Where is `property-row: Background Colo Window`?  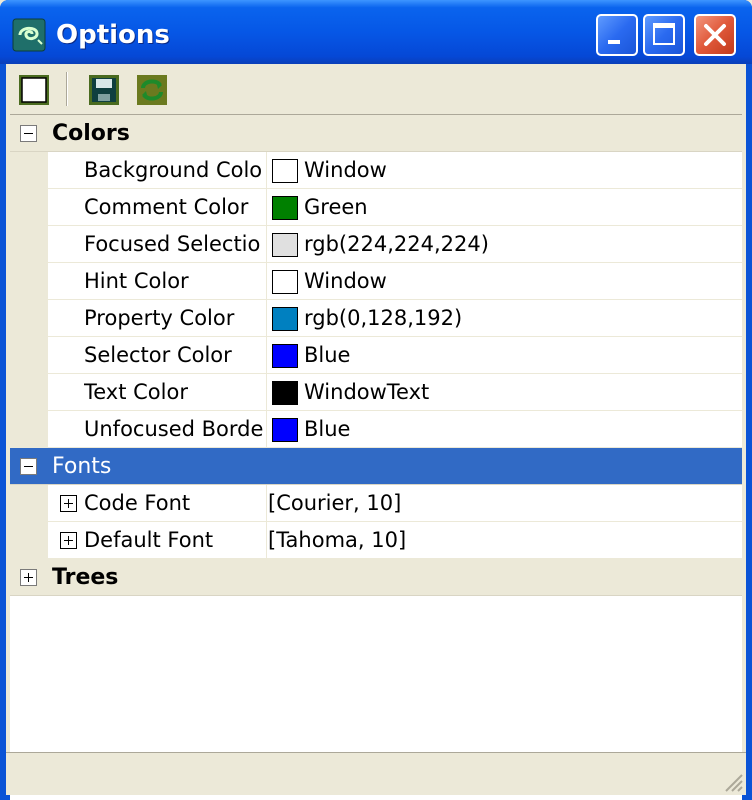 property-row: Background Colo Window is located at coordinates (376, 170).